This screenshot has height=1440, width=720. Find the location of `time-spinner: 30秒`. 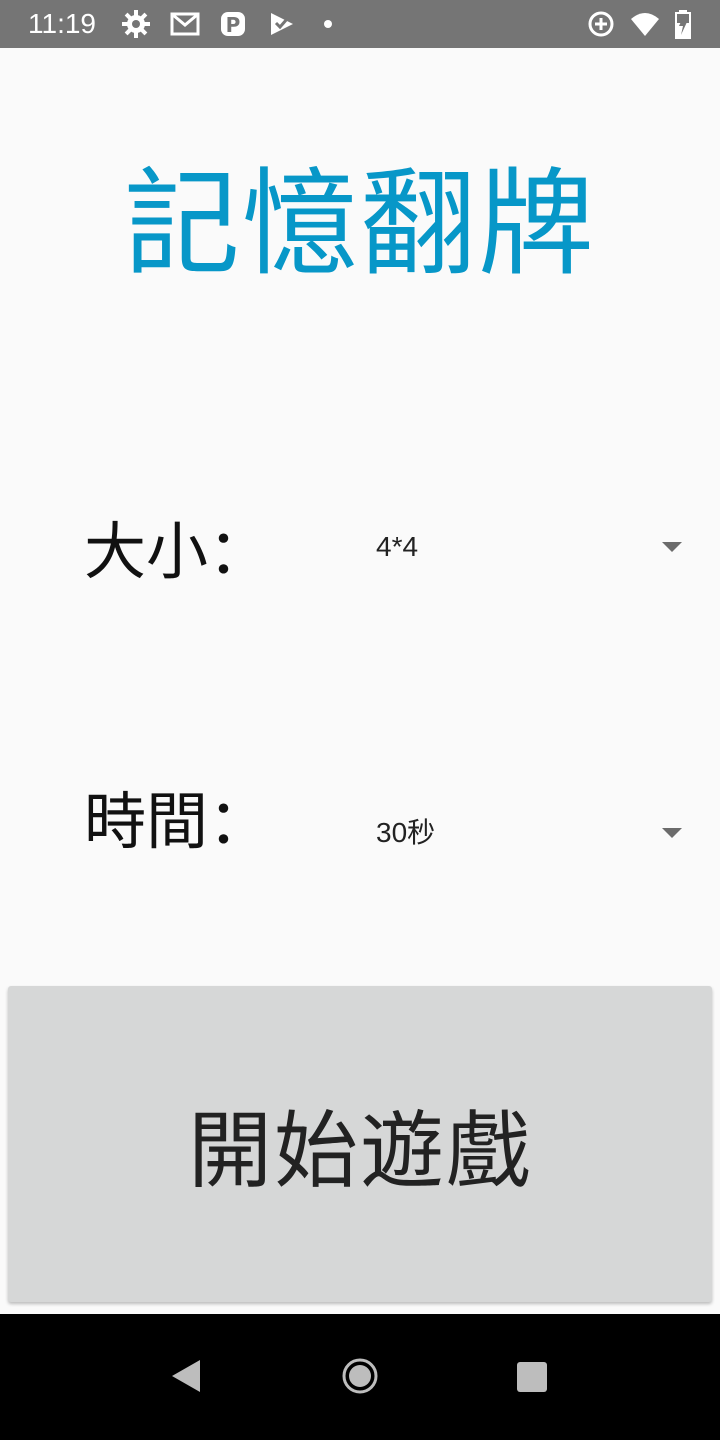

time-spinner: 30秒 is located at coordinates (532, 833).